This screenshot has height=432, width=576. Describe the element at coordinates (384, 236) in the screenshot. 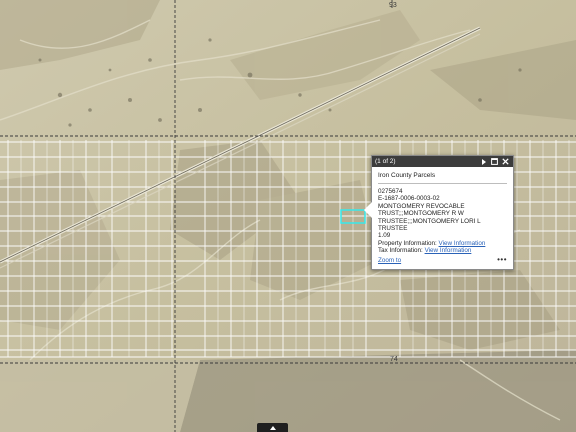

I see `parcel-acreage: 1.09` at that location.